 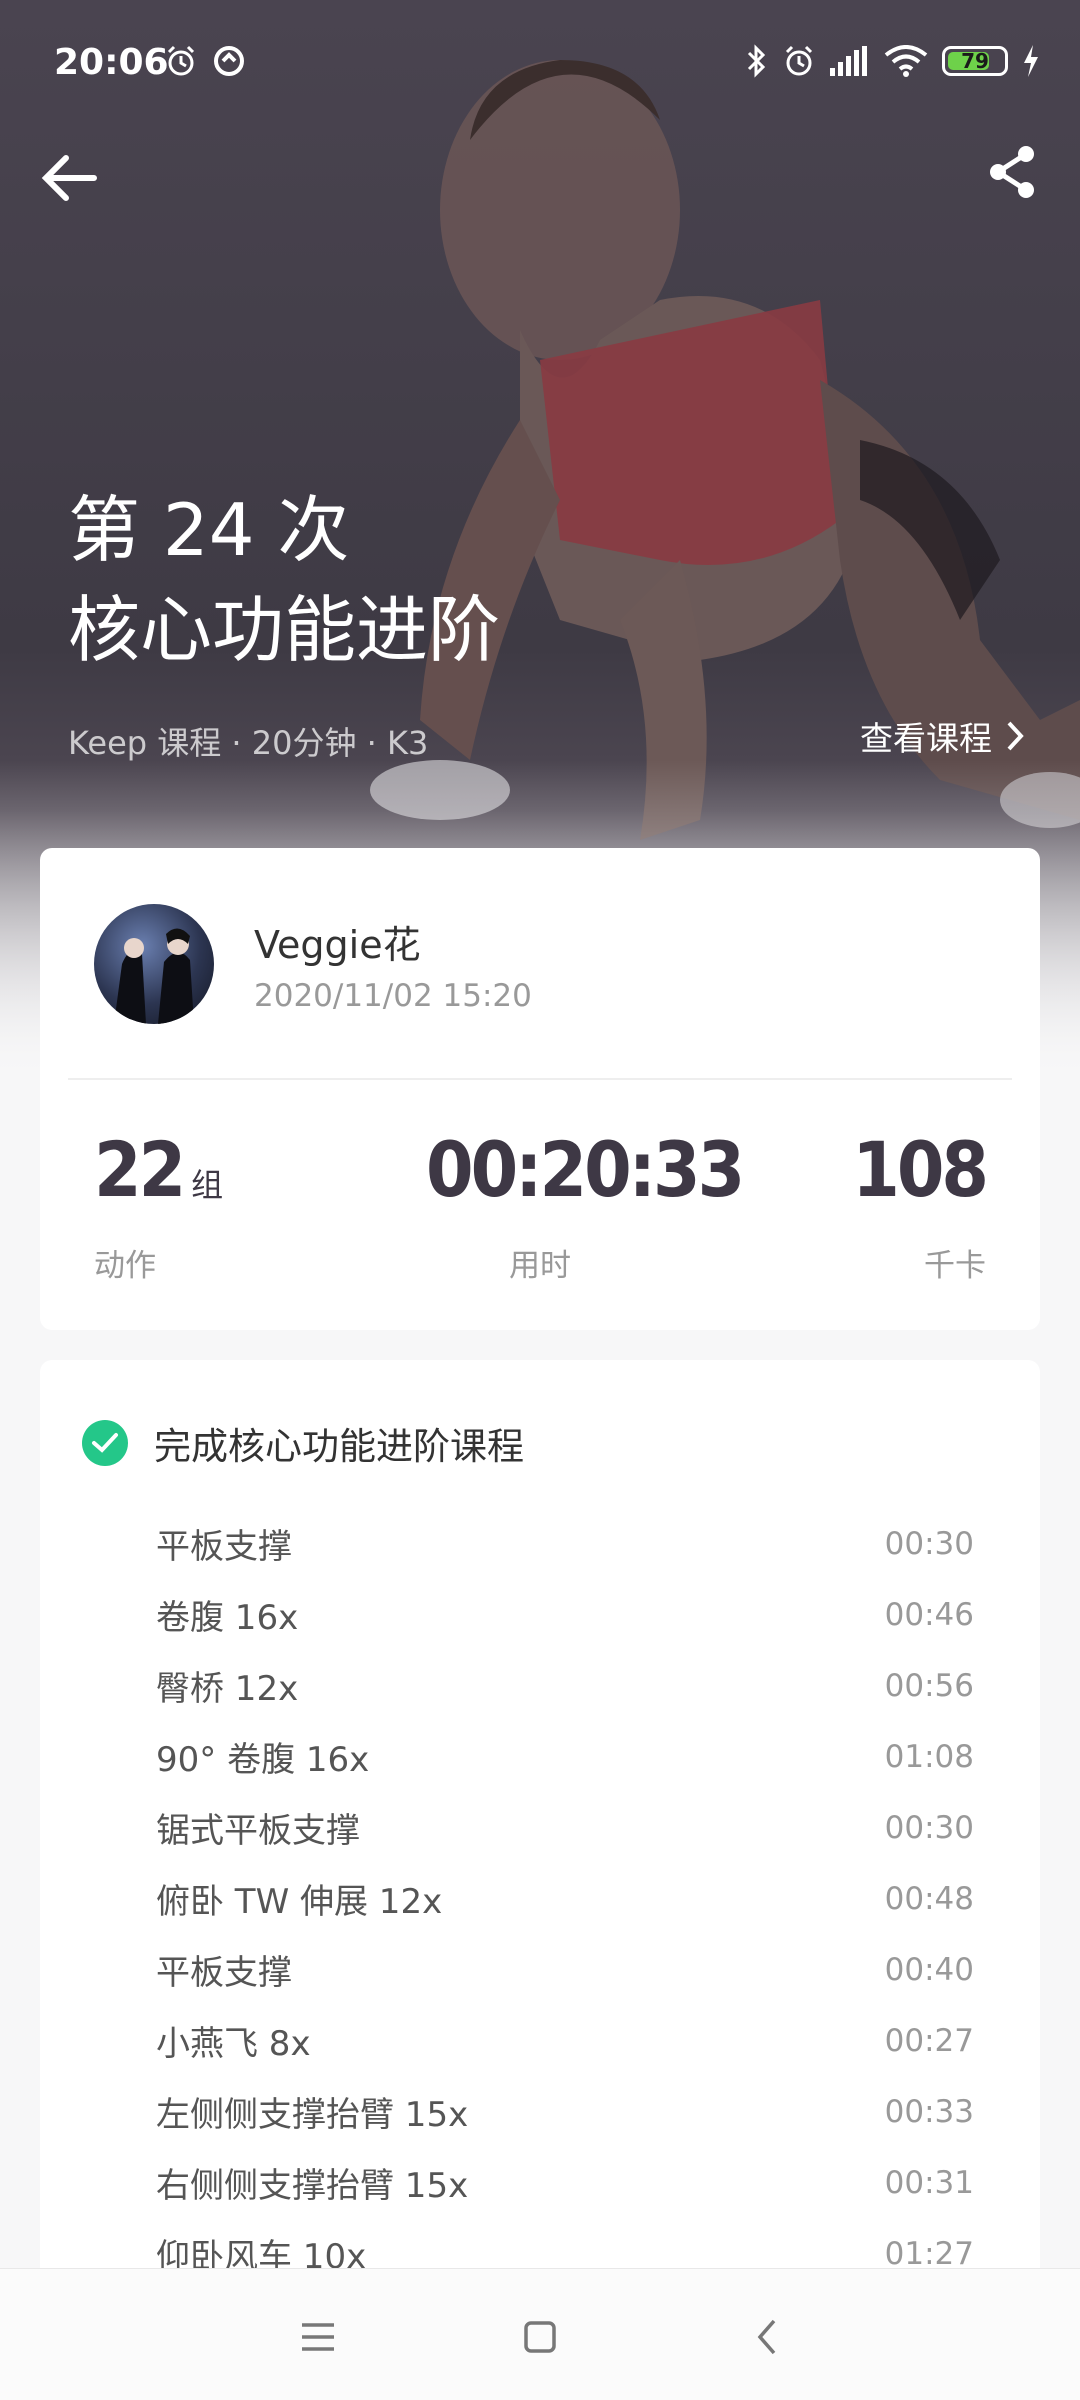 I want to click on calories-label: 千卡, so click(x=955, y=1266).